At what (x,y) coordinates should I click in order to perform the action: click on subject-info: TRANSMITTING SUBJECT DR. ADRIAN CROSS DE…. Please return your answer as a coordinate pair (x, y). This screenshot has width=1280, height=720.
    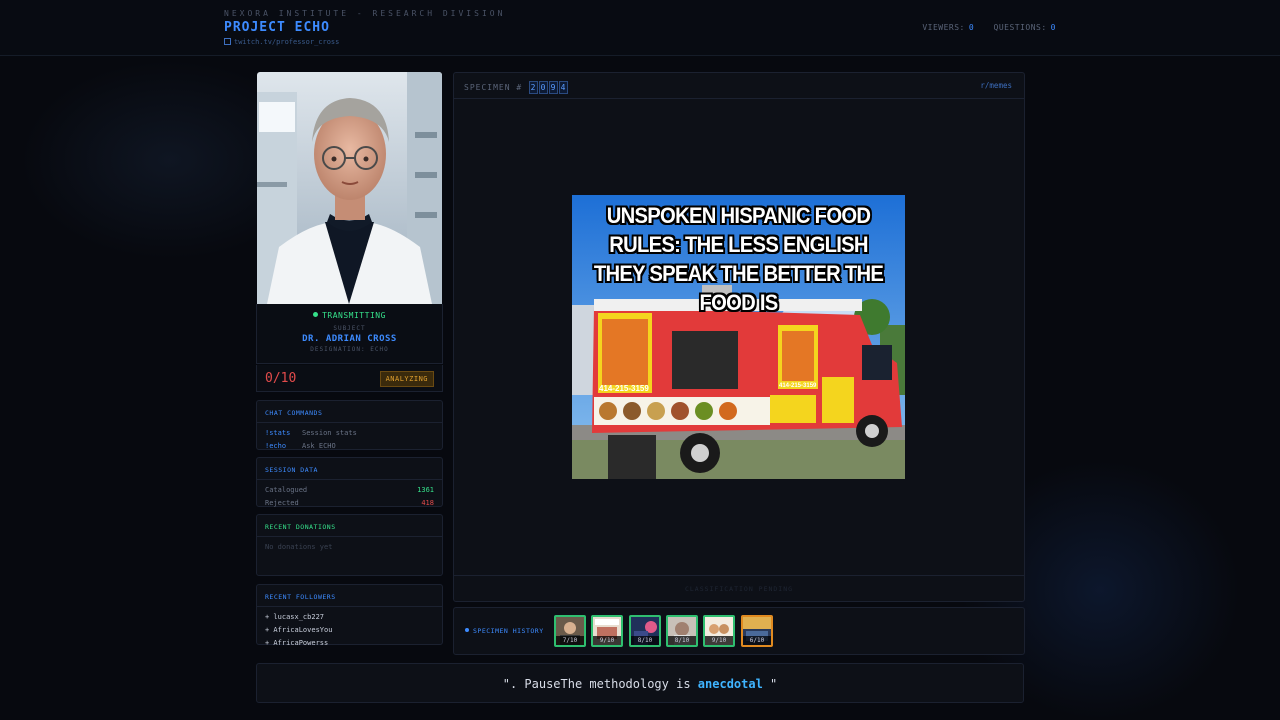
    Looking at the image, I should click on (349, 334).